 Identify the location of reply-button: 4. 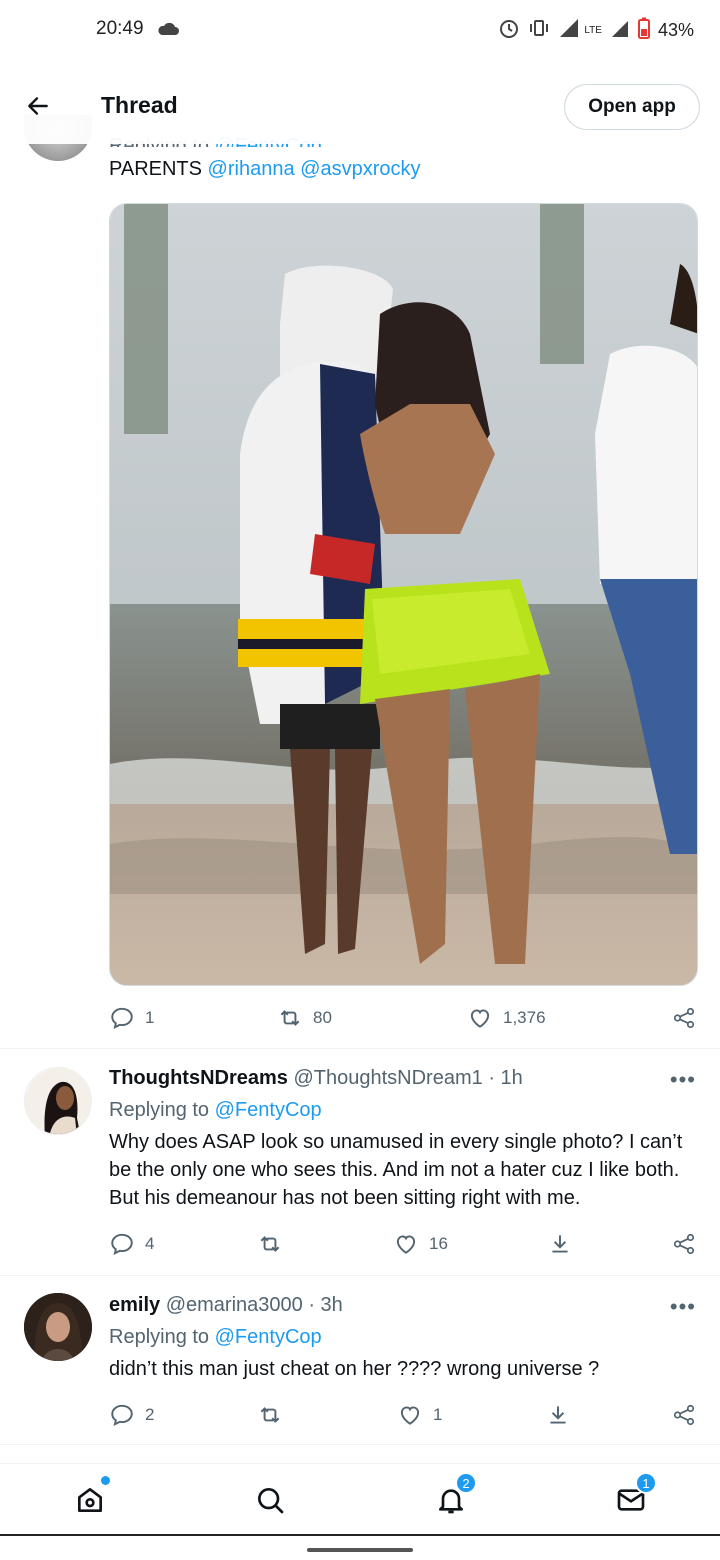
(131, 1244).